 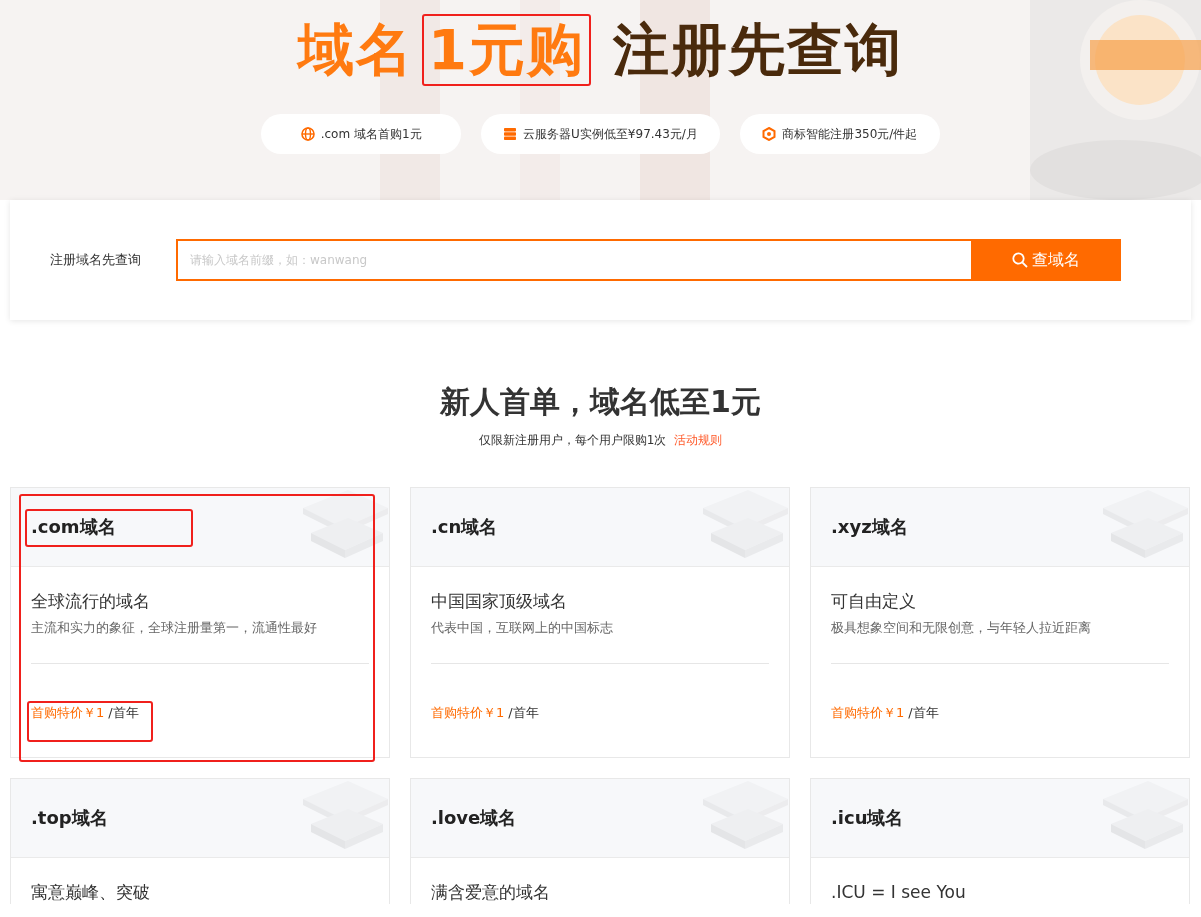 I want to click on search-label: 注册域名先查询, so click(x=96, y=260).